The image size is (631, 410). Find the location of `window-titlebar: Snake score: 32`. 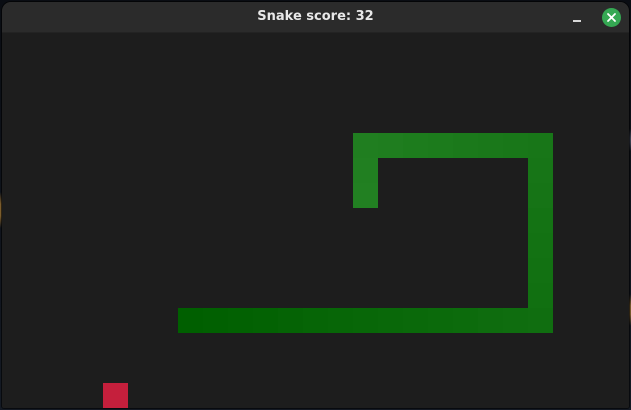

window-titlebar: Snake score: 32 is located at coordinates (315, 17).